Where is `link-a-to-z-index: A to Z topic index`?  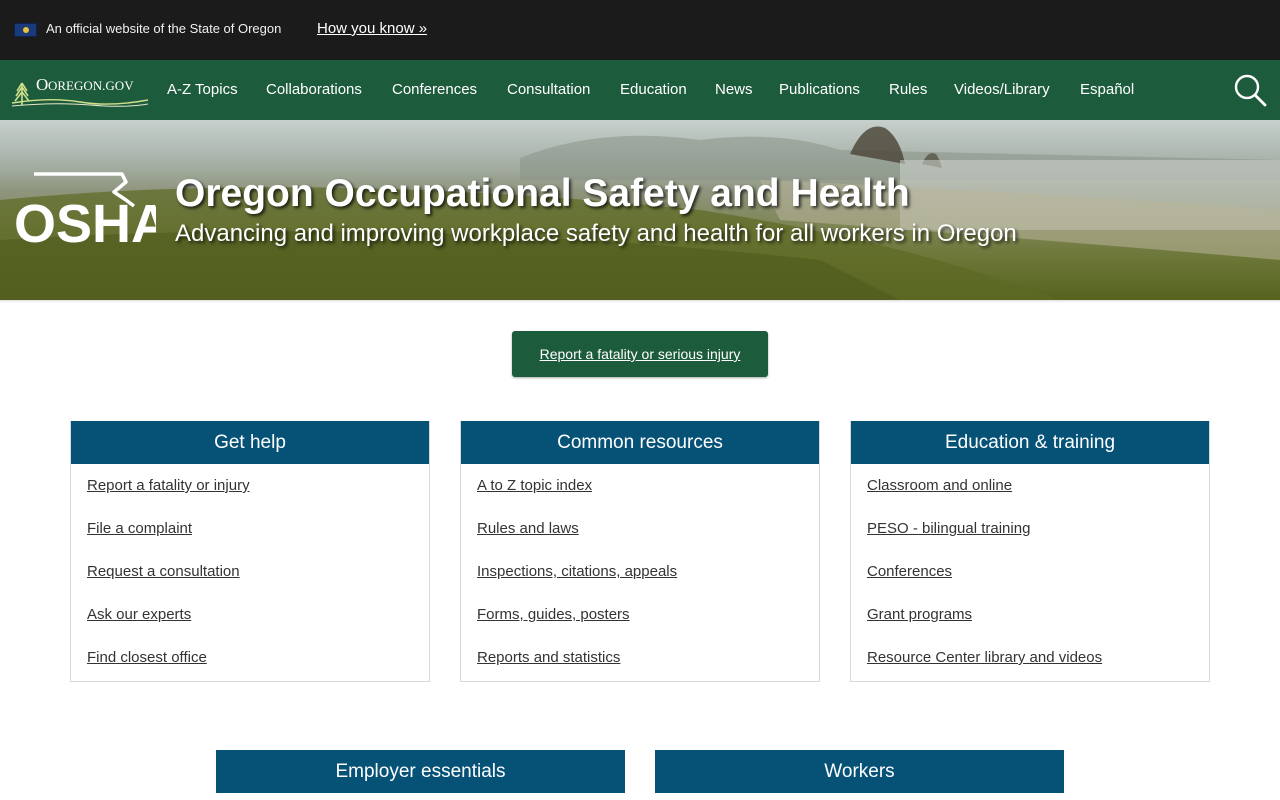
link-a-to-z-index: A to Z topic index is located at coordinates (534, 485).